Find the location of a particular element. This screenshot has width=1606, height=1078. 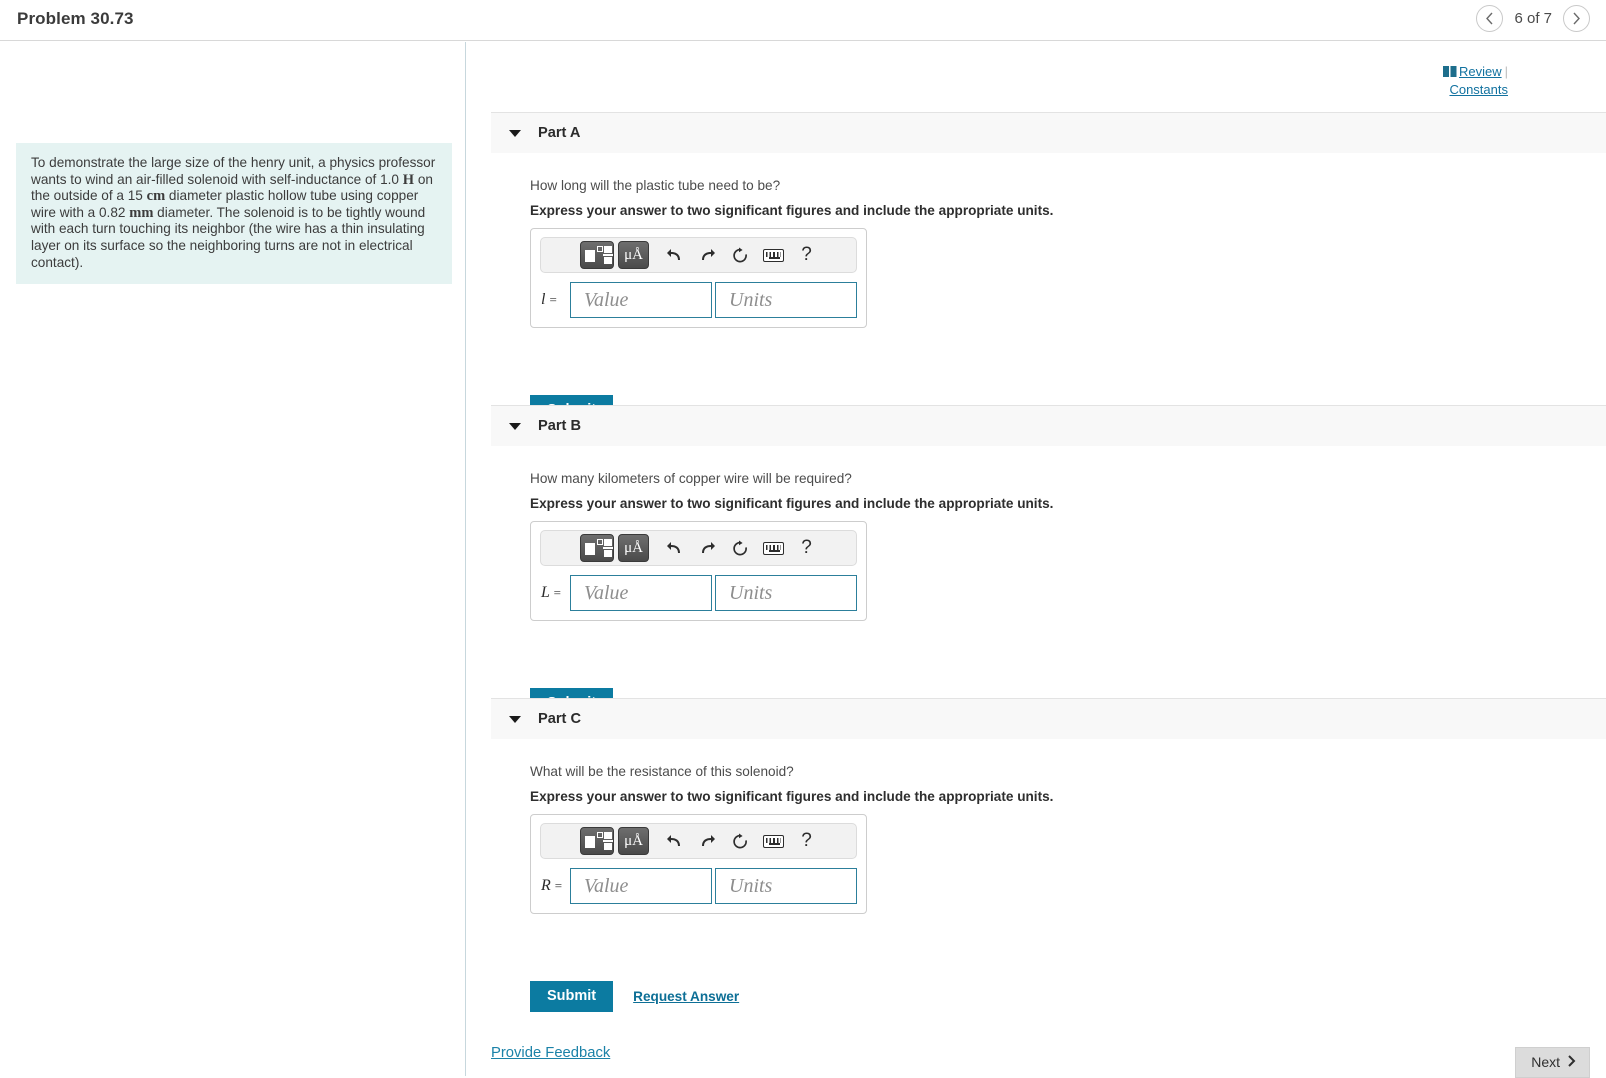

variable-label-a: l = is located at coordinates (549, 299).